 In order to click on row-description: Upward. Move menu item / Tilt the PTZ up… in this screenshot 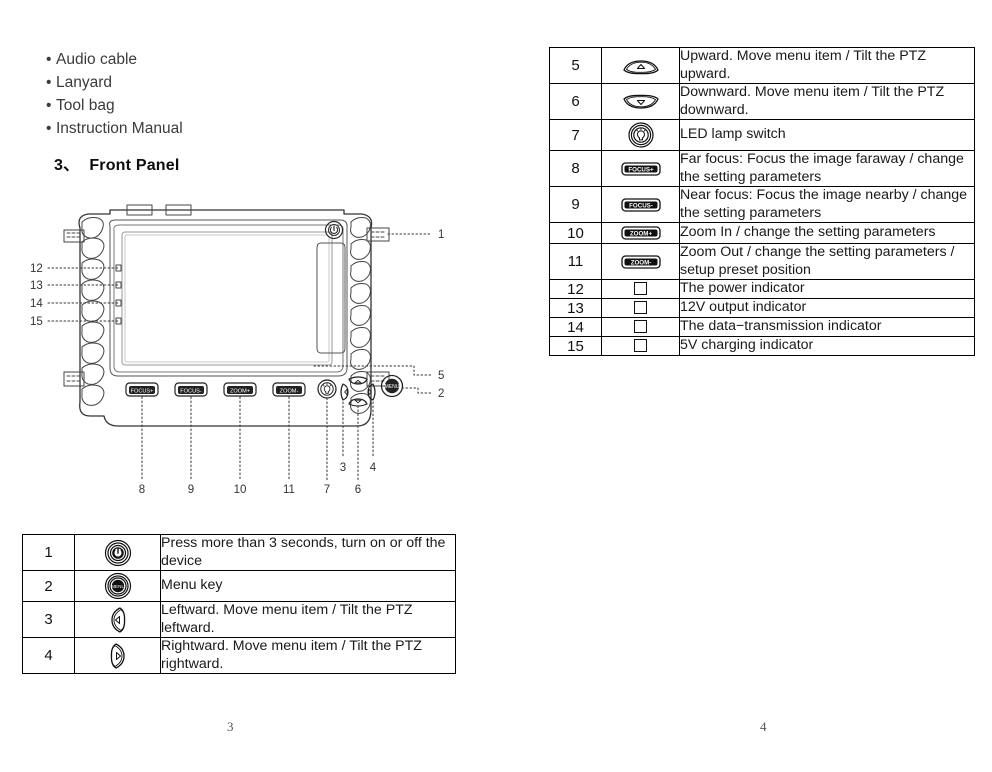, I will do `click(827, 65)`.